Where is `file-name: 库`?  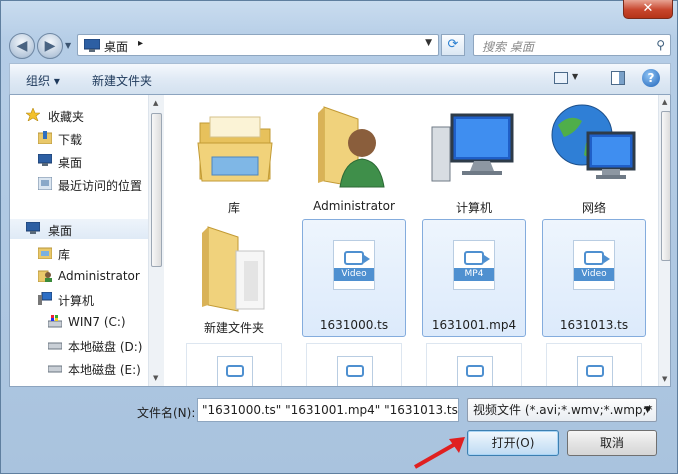
file-name: 库 is located at coordinates (233, 208).